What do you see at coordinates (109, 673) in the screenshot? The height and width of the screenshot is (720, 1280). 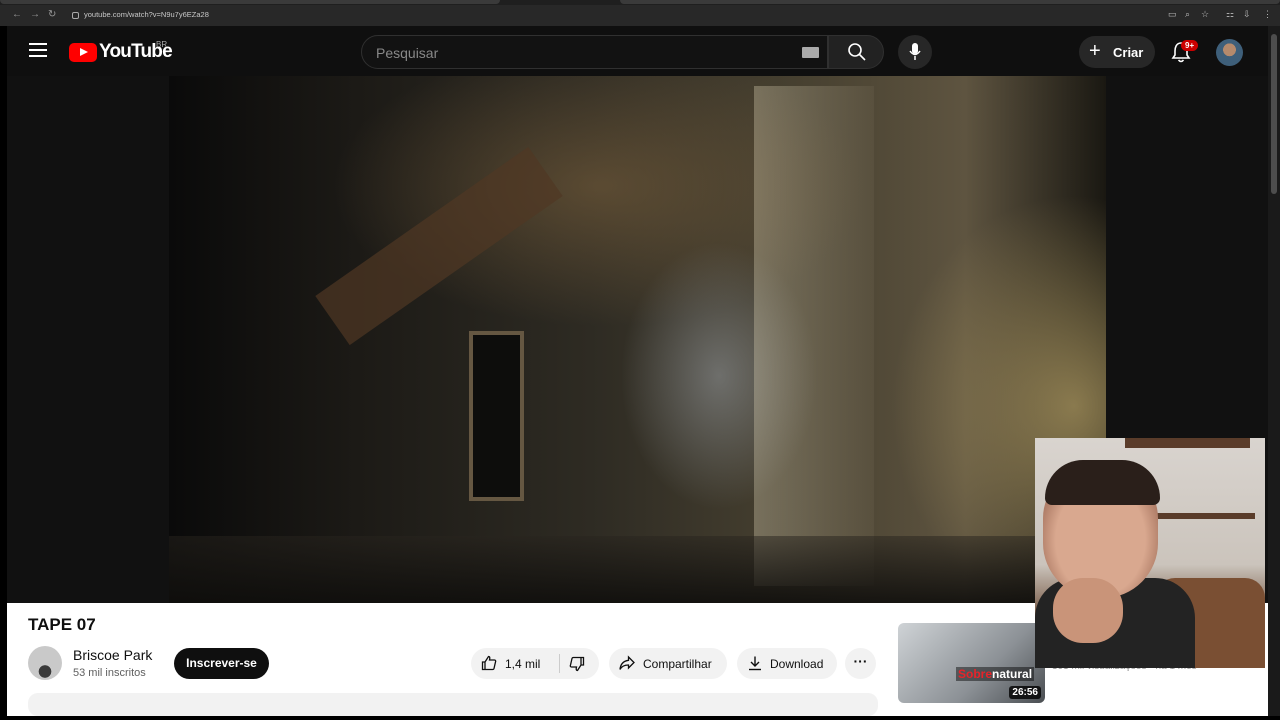 I see `subscriber-count: 53 mil inscritos` at bounding box center [109, 673].